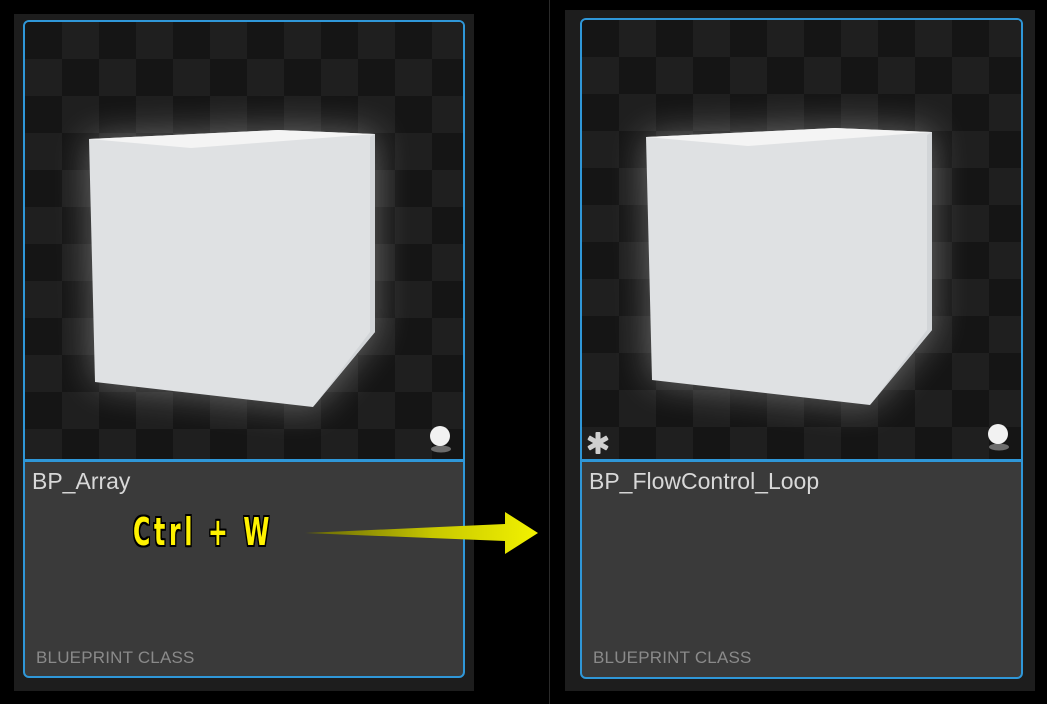  I want to click on shortcut-annotation: Ctrl + W, so click(203, 532).